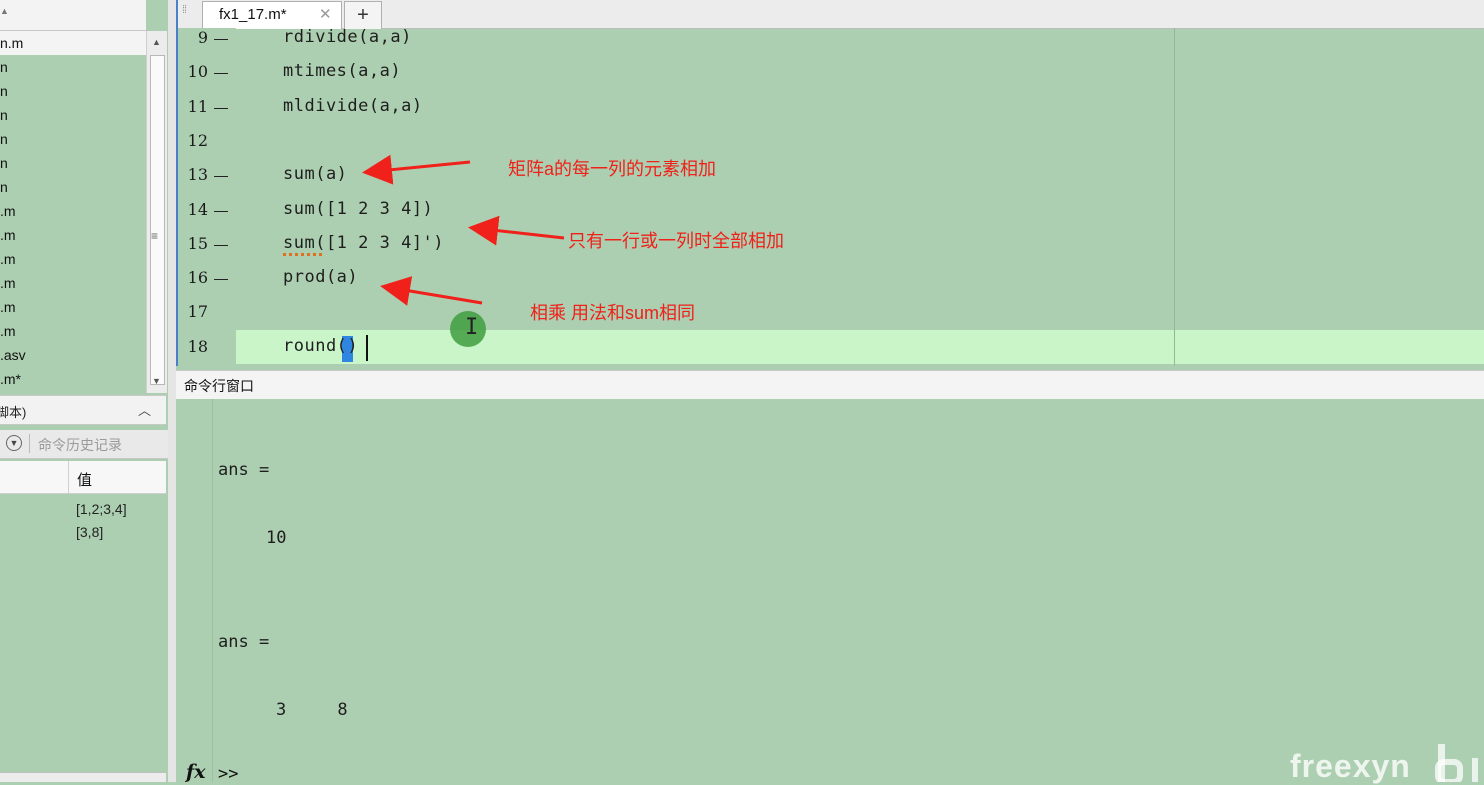 This screenshot has width=1484, height=785. I want to click on workspace-header: 值, so click(83, 477).